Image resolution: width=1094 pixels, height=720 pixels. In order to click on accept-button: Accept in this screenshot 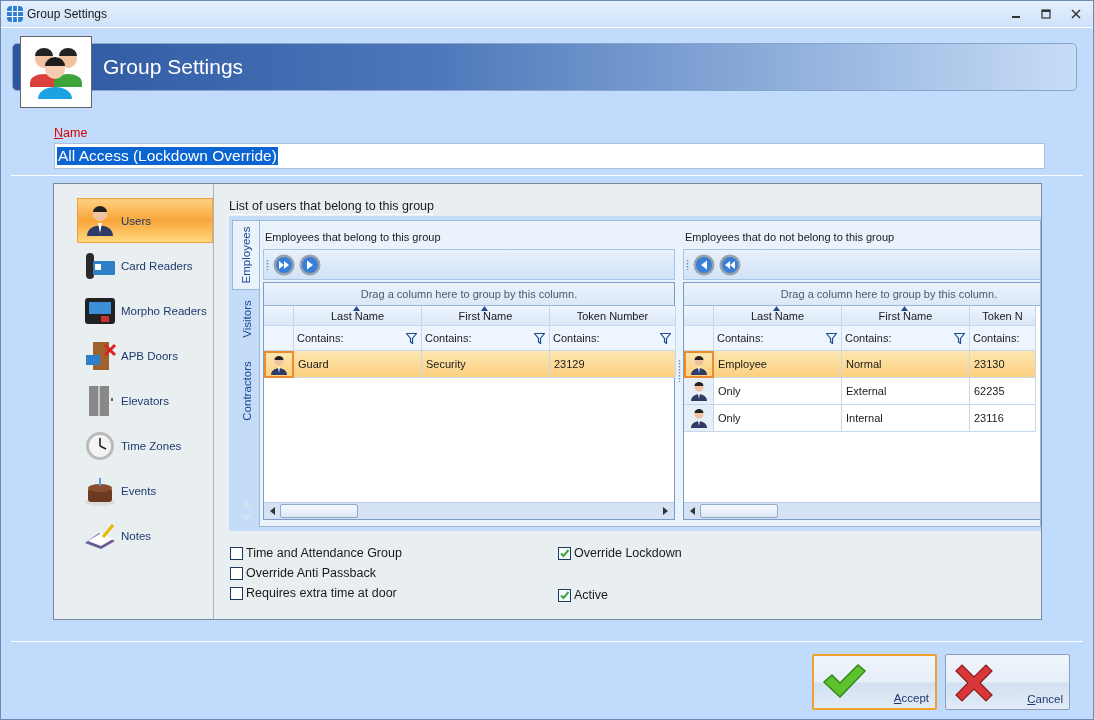, I will do `click(874, 682)`.